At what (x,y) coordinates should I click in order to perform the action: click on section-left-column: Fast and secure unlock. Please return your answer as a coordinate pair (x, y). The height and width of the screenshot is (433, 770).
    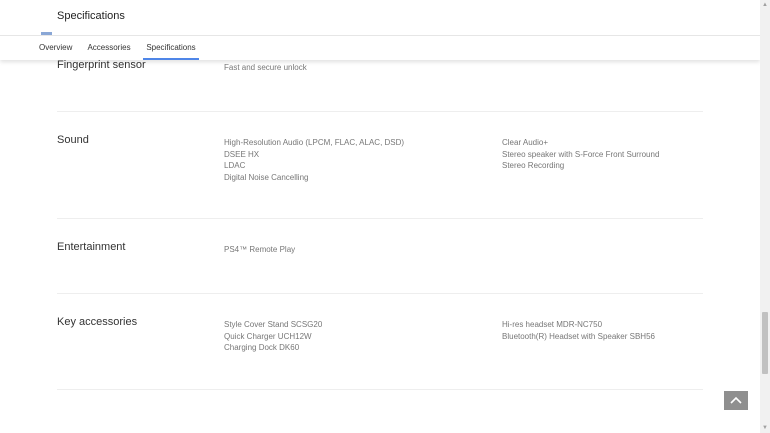
    Looking at the image, I should click on (265, 68).